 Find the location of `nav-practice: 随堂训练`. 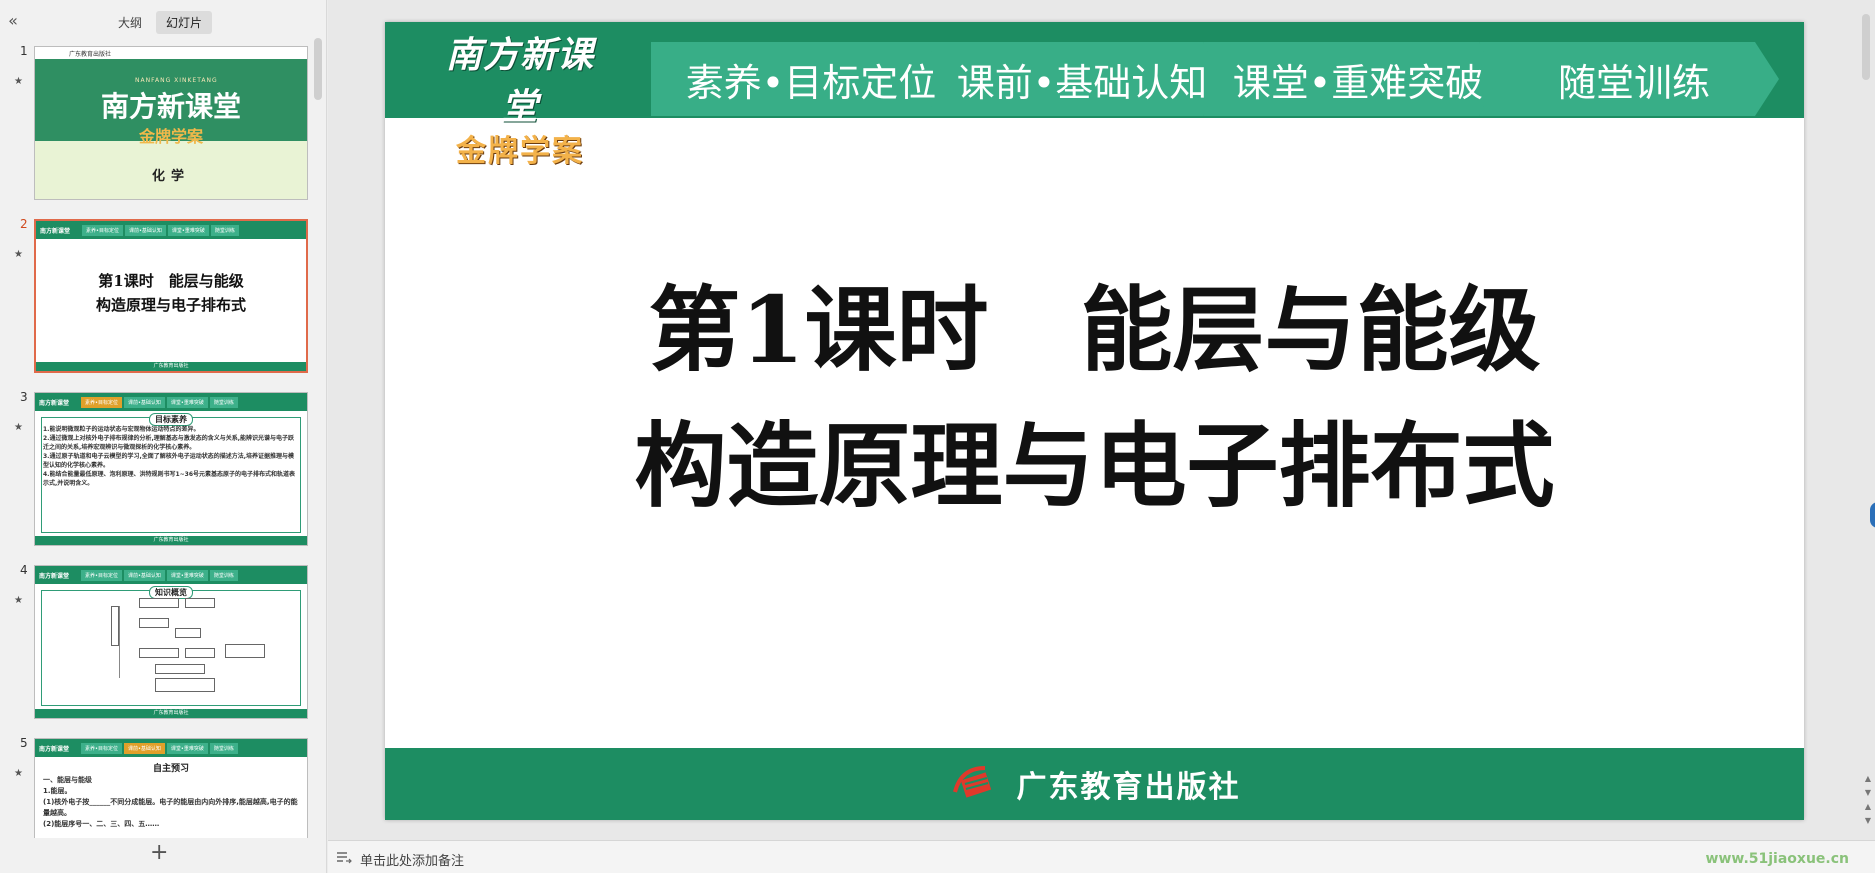

nav-practice: 随堂训练 is located at coordinates (1629, 79).